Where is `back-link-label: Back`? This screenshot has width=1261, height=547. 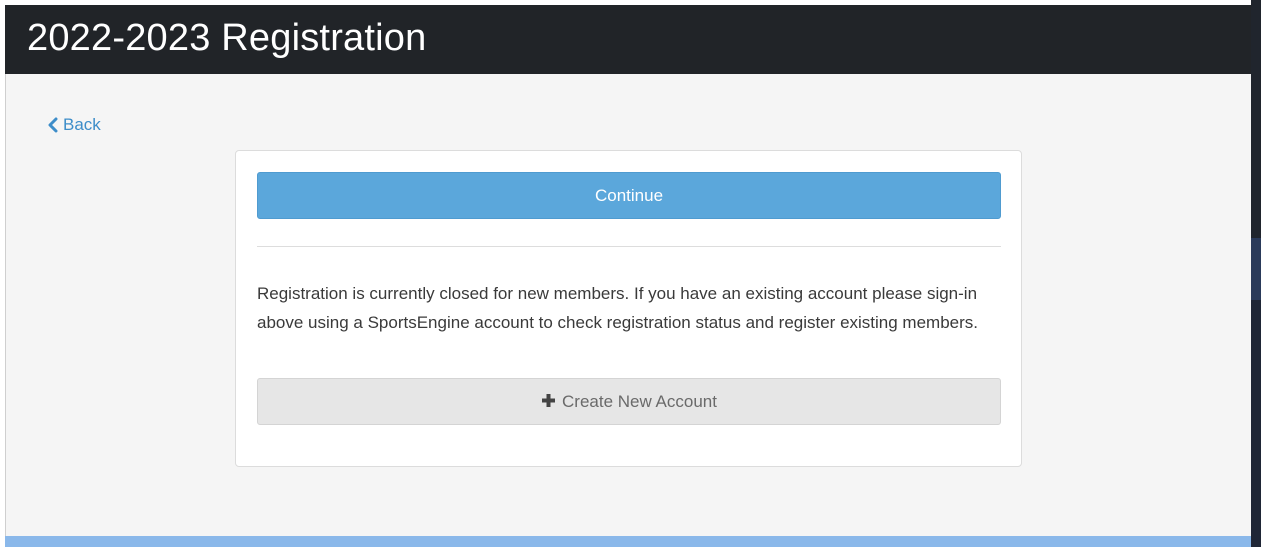
back-link-label: Back is located at coordinates (82, 124).